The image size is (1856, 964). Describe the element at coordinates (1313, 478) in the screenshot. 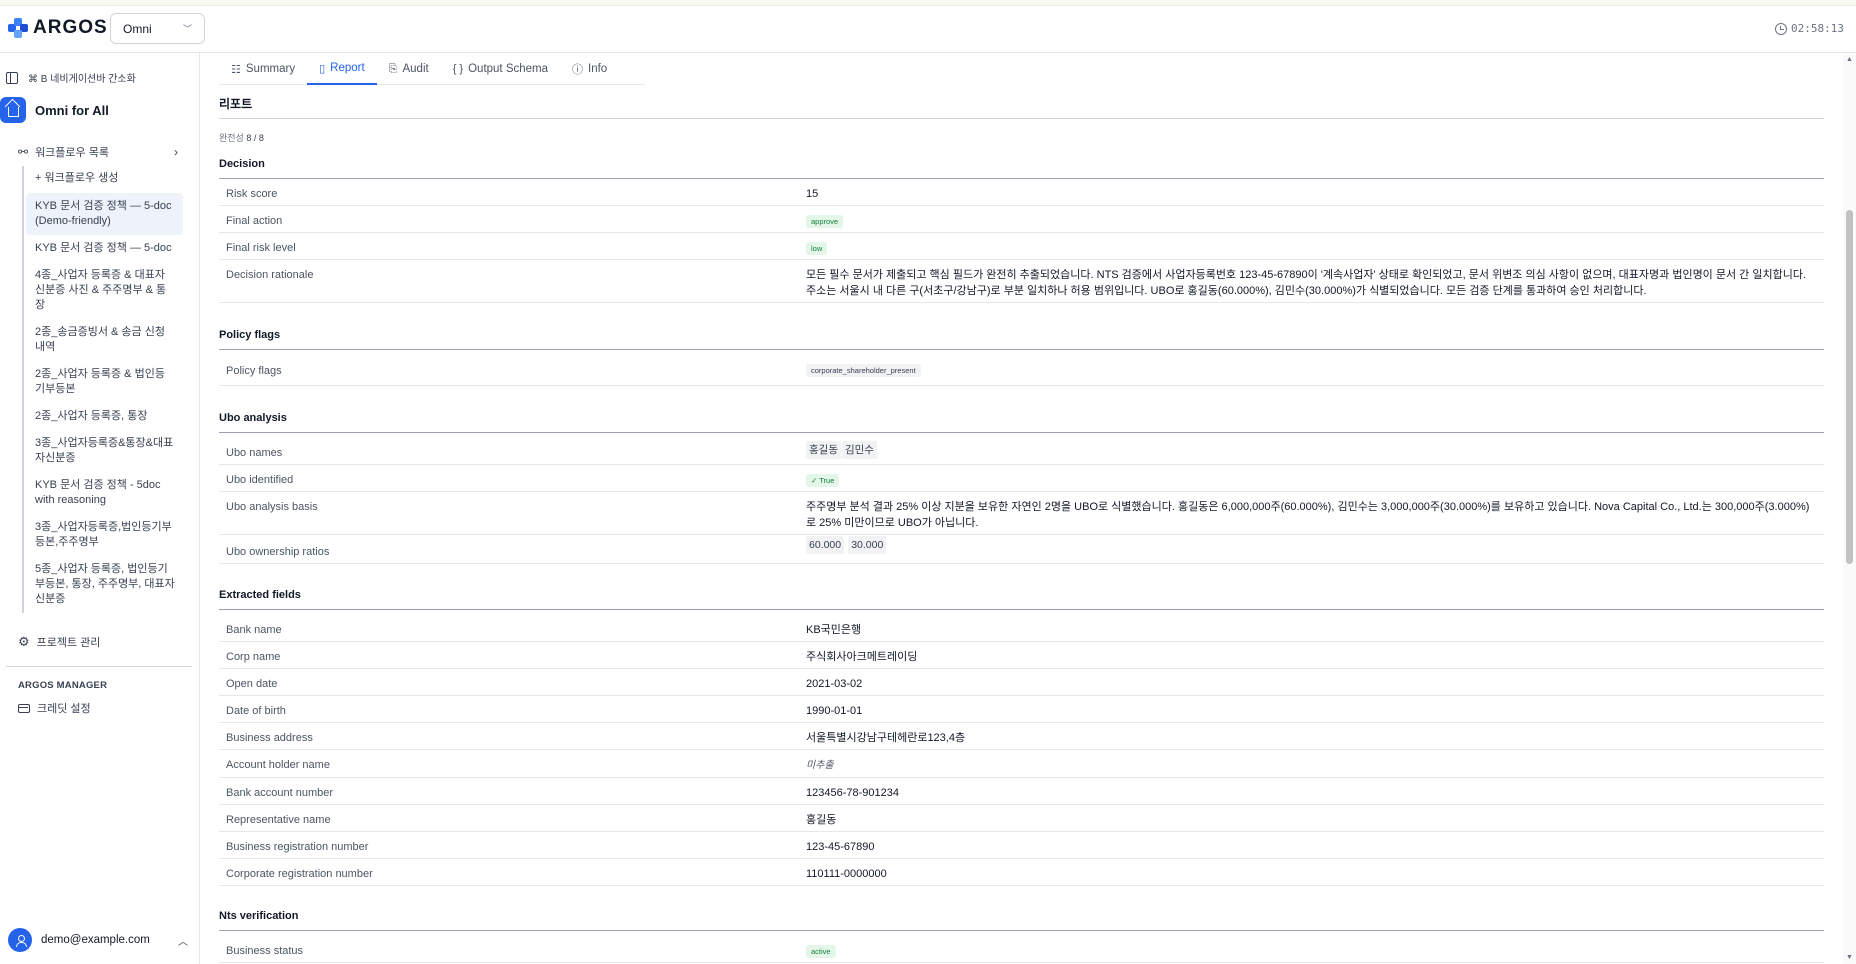

I see `ubo-identified-cell: ✓ True` at that location.